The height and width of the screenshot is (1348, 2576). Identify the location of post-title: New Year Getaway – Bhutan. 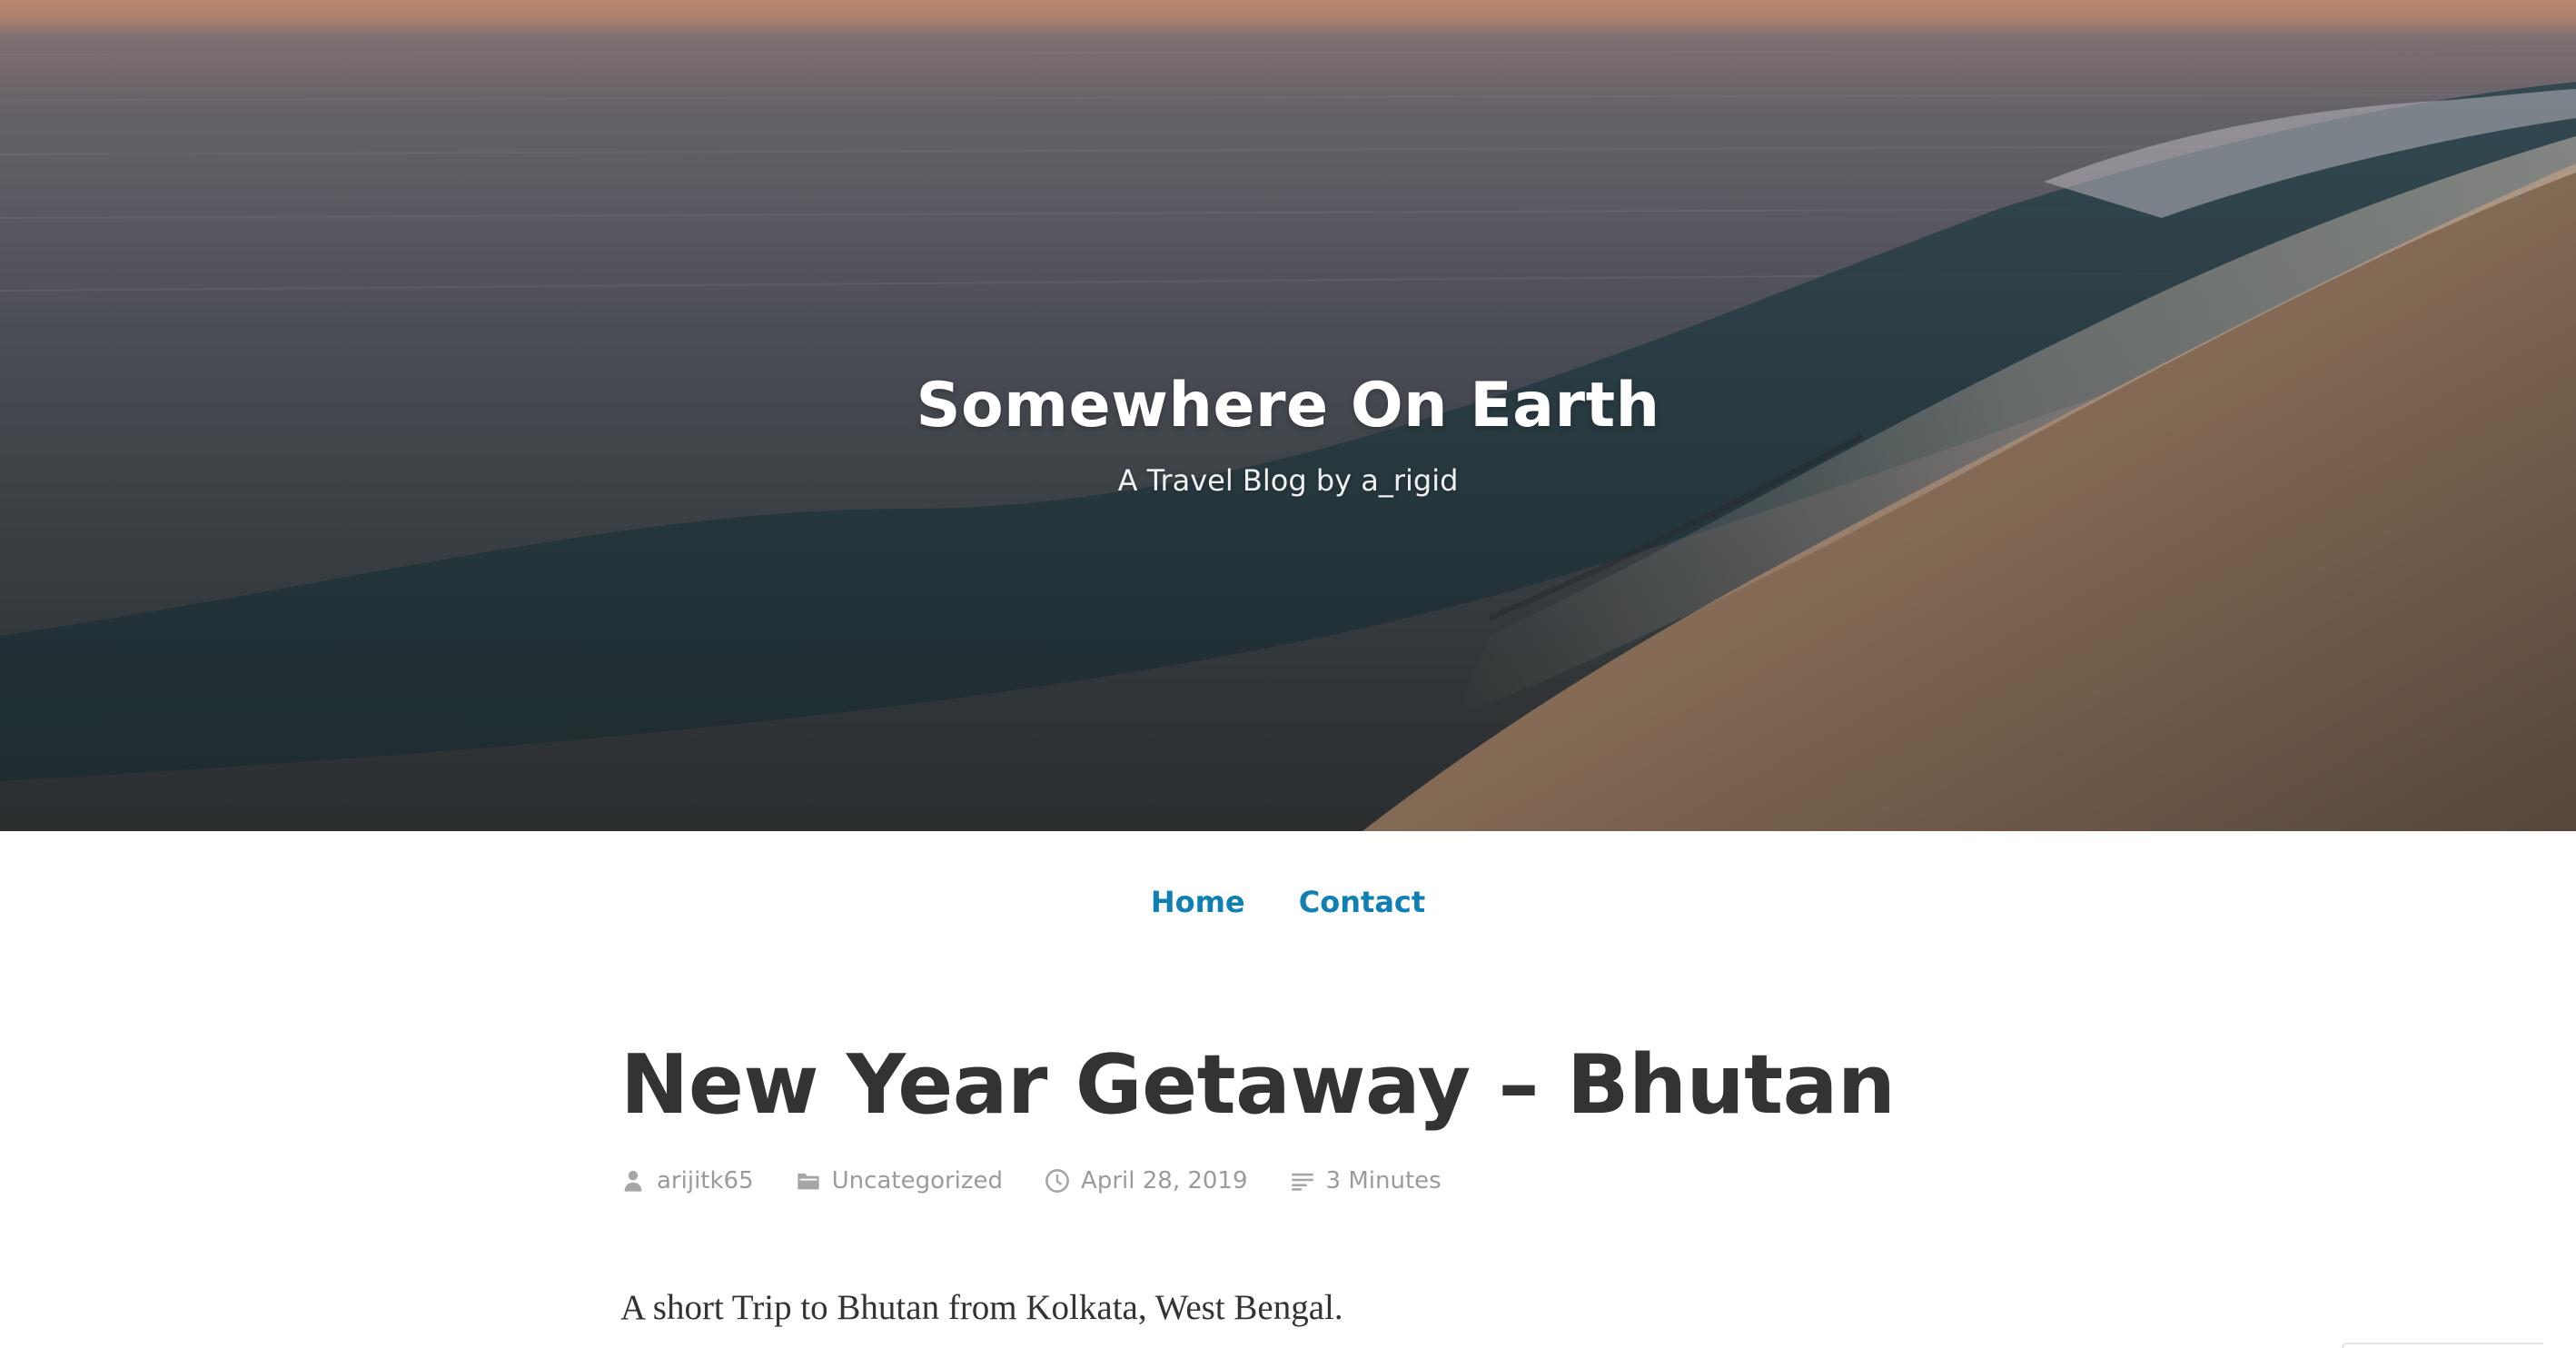
(1288, 1085).